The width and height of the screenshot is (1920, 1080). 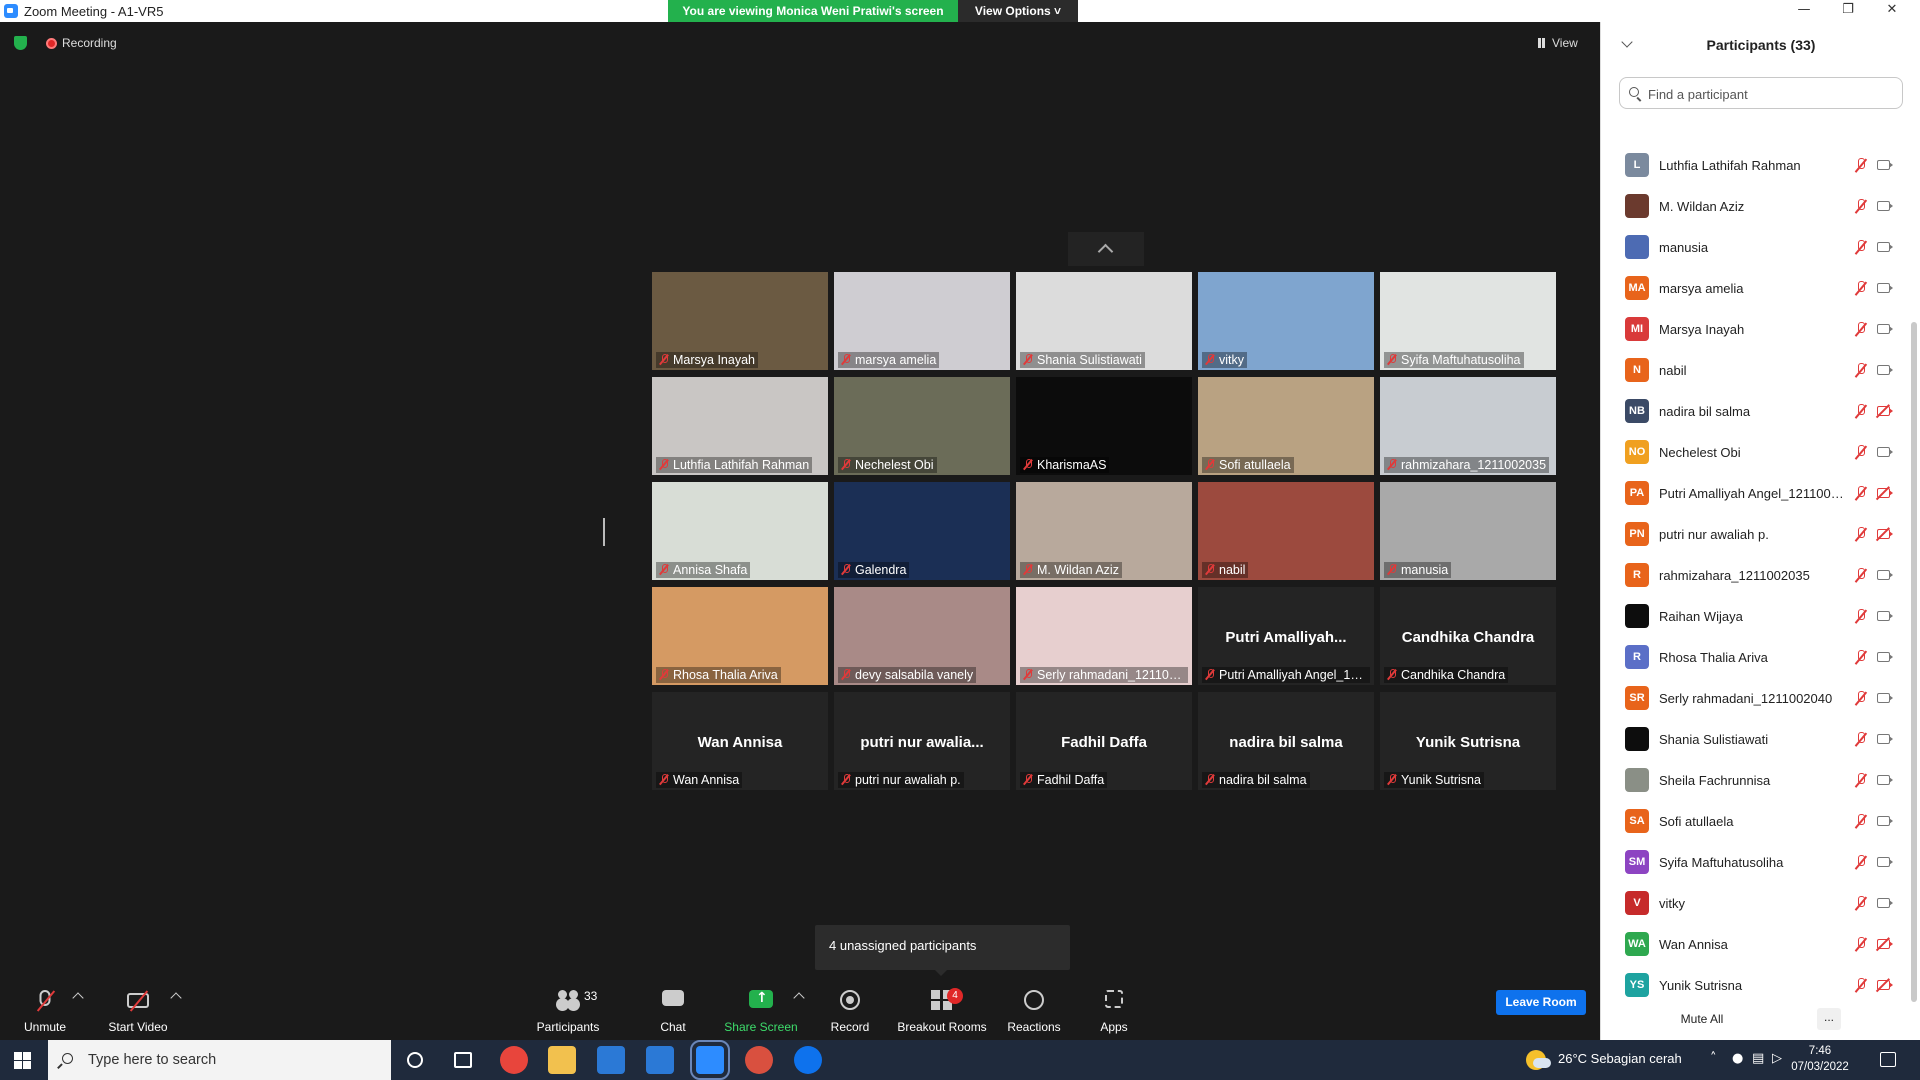 I want to click on video-tile: M. Wildan Aziz, so click(x=1104, y=531).